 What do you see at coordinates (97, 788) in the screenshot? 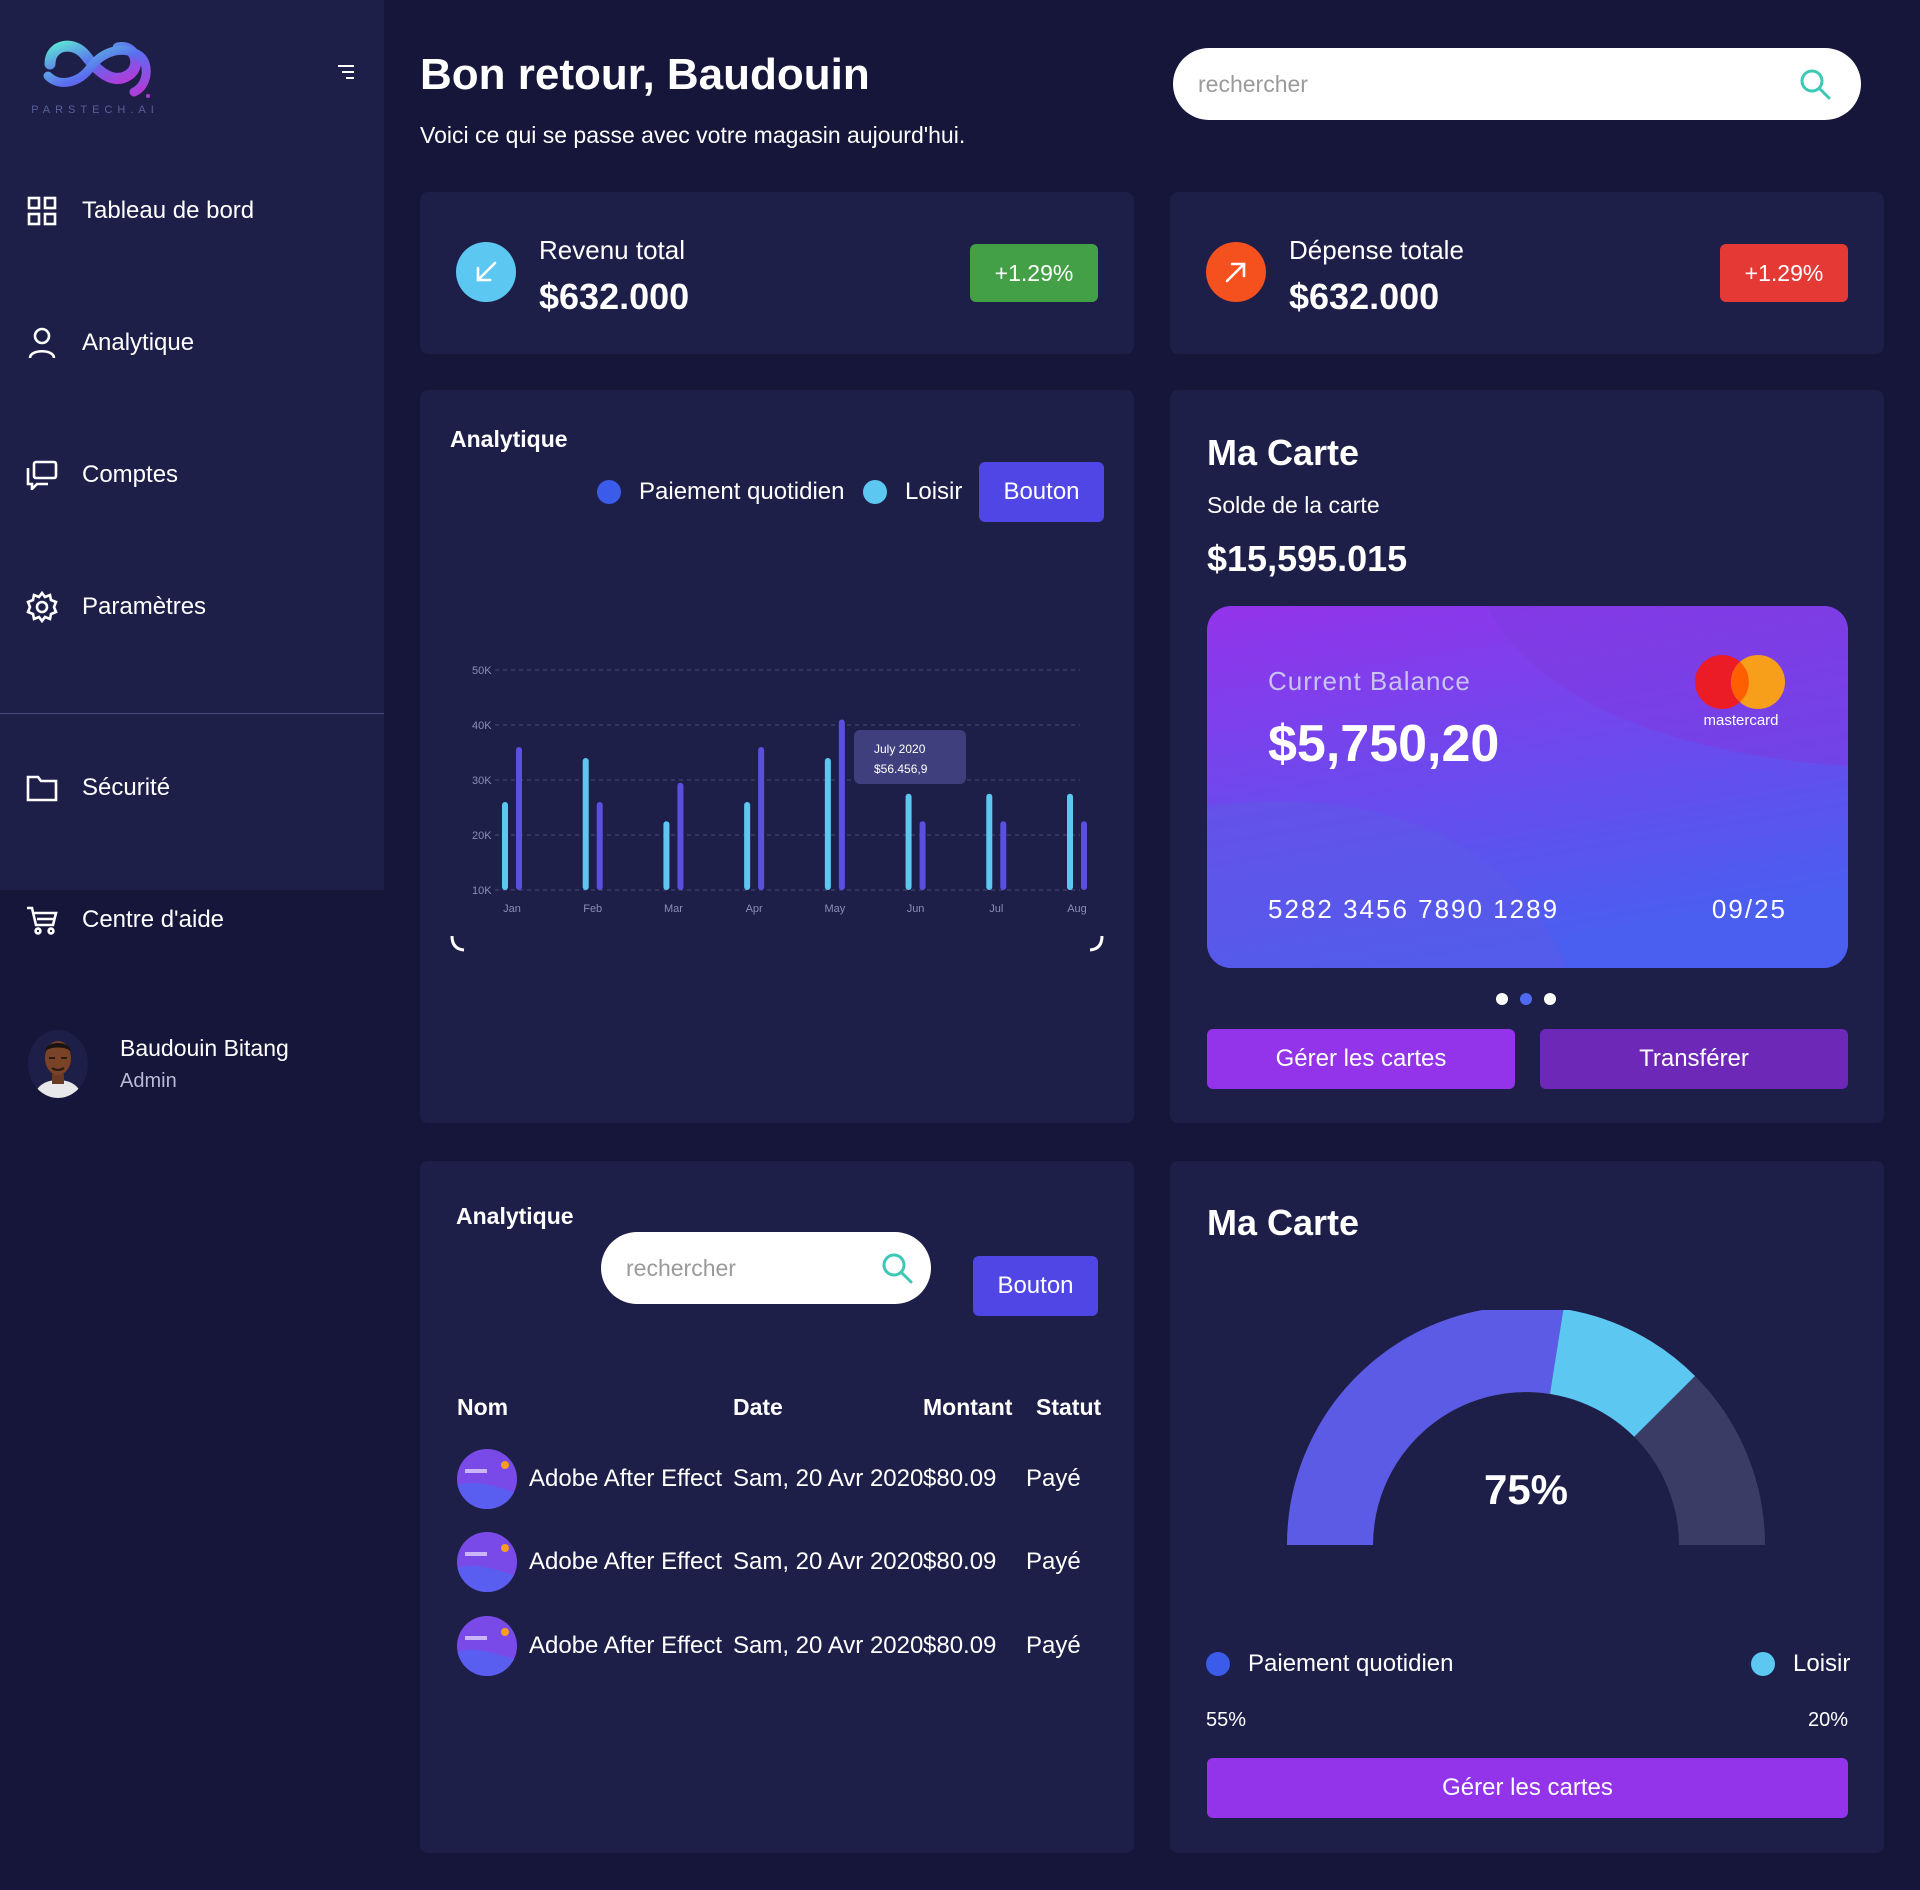
I see `sidebar-item-security: Sécurité` at bounding box center [97, 788].